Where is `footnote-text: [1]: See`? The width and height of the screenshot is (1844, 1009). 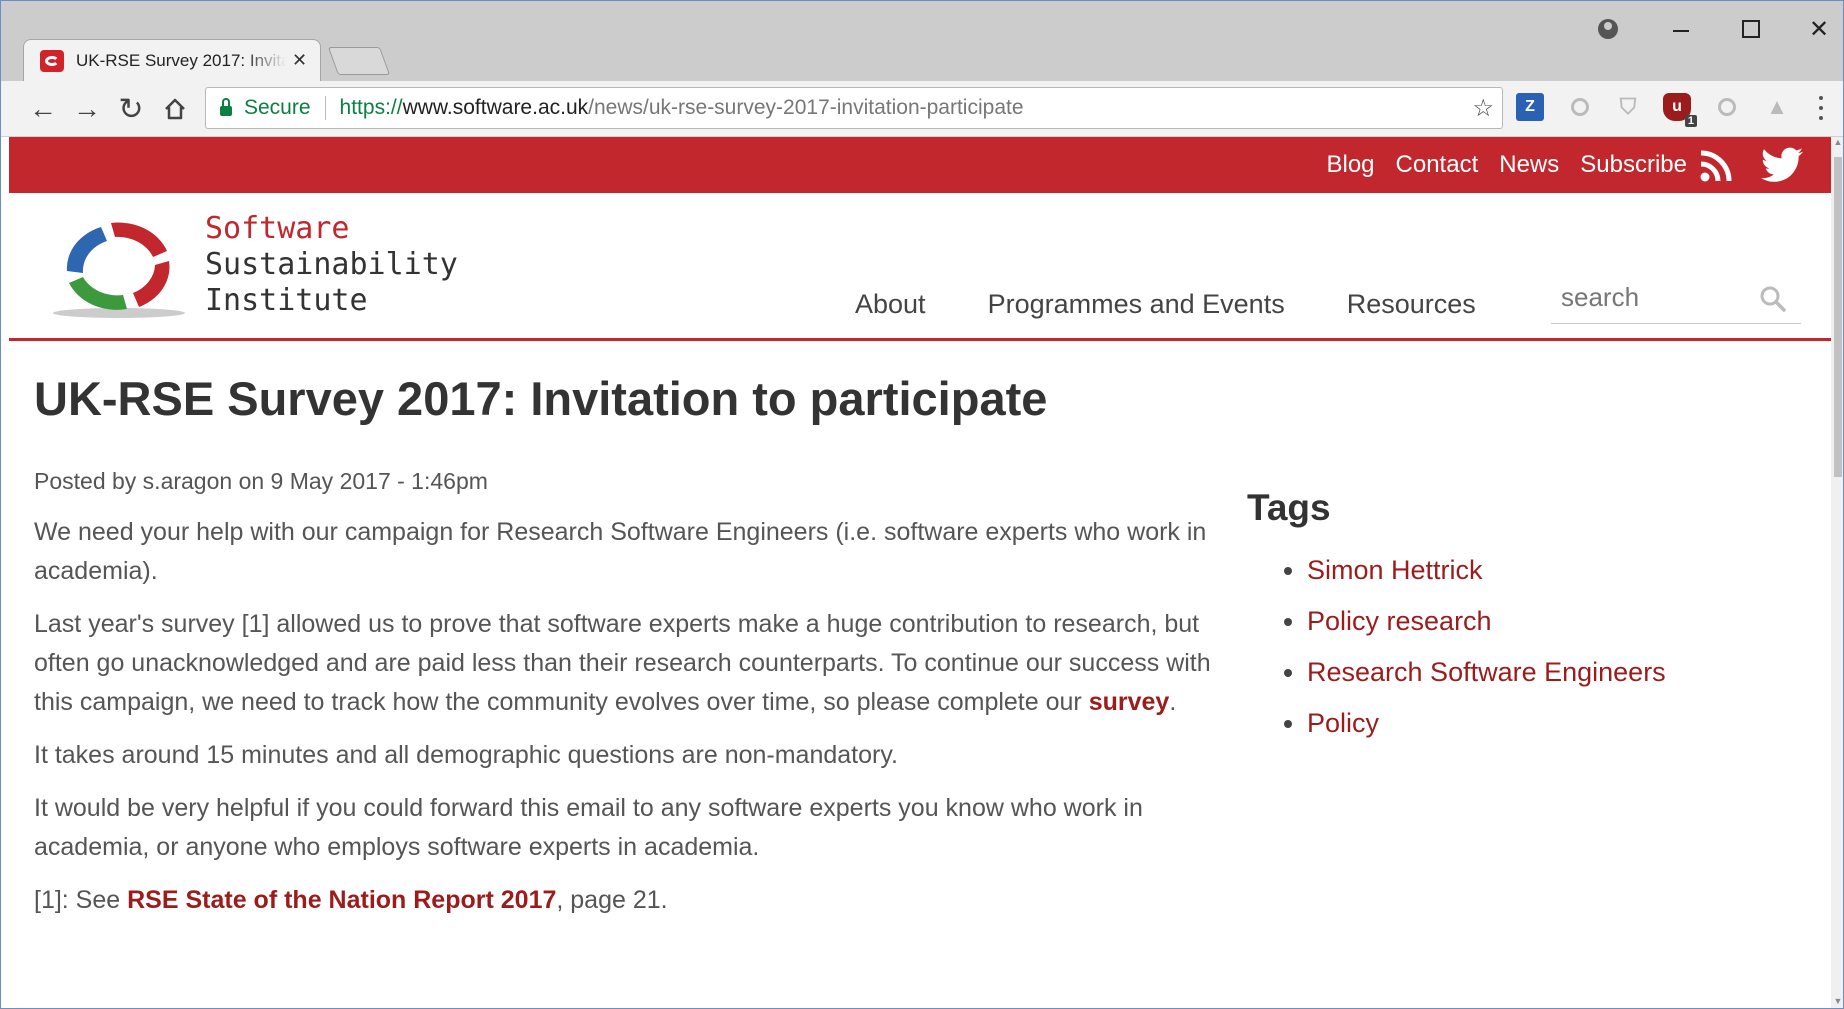 footnote-text: [1]: See is located at coordinates (81, 900).